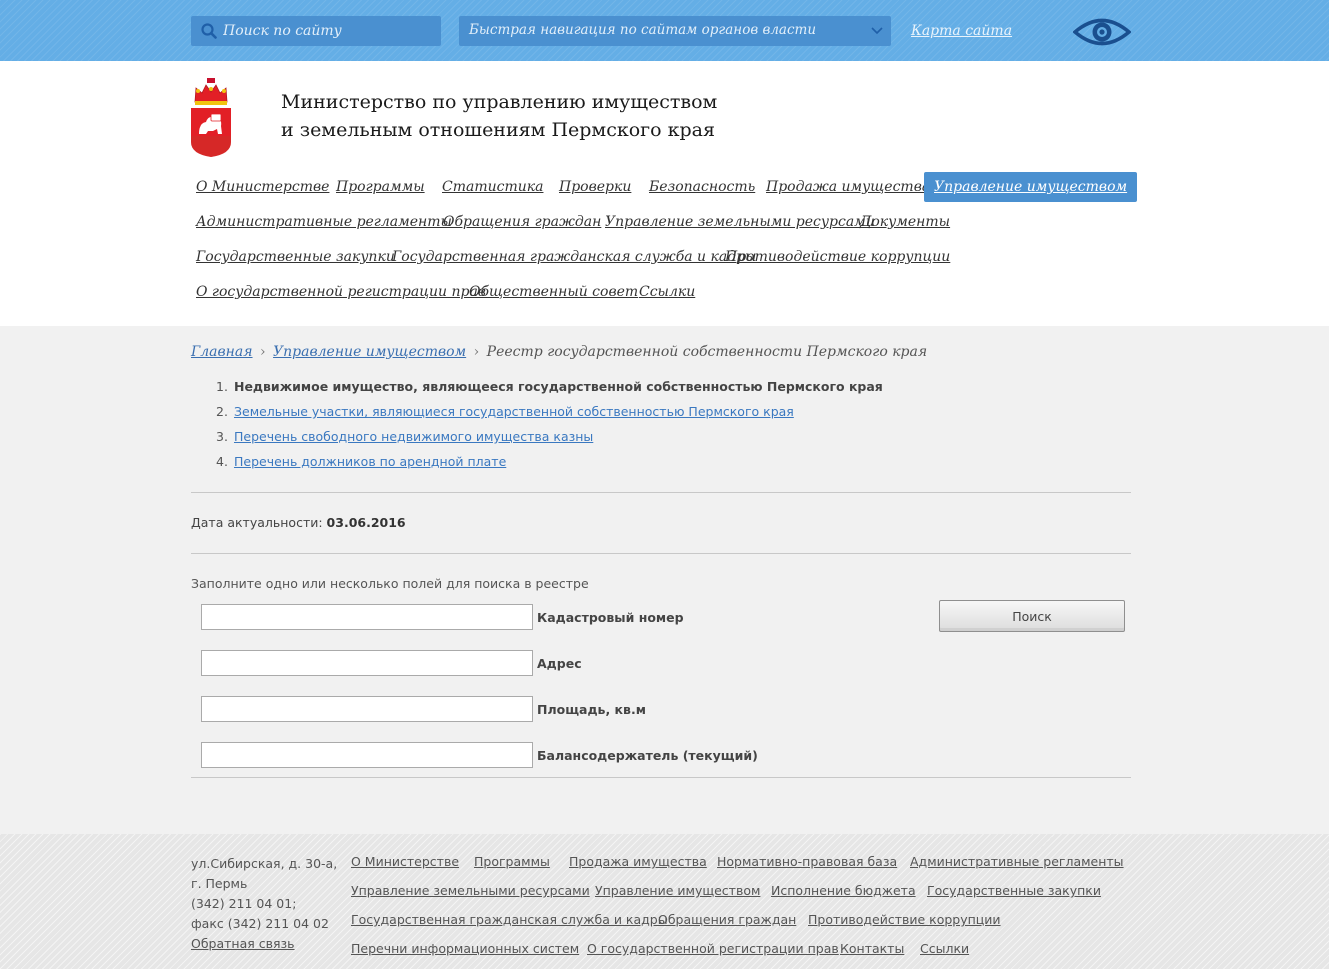  Describe the element at coordinates (499, 102) in the screenshot. I see `ministry-title-line-1: Министерство по управлению имуществом` at that location.